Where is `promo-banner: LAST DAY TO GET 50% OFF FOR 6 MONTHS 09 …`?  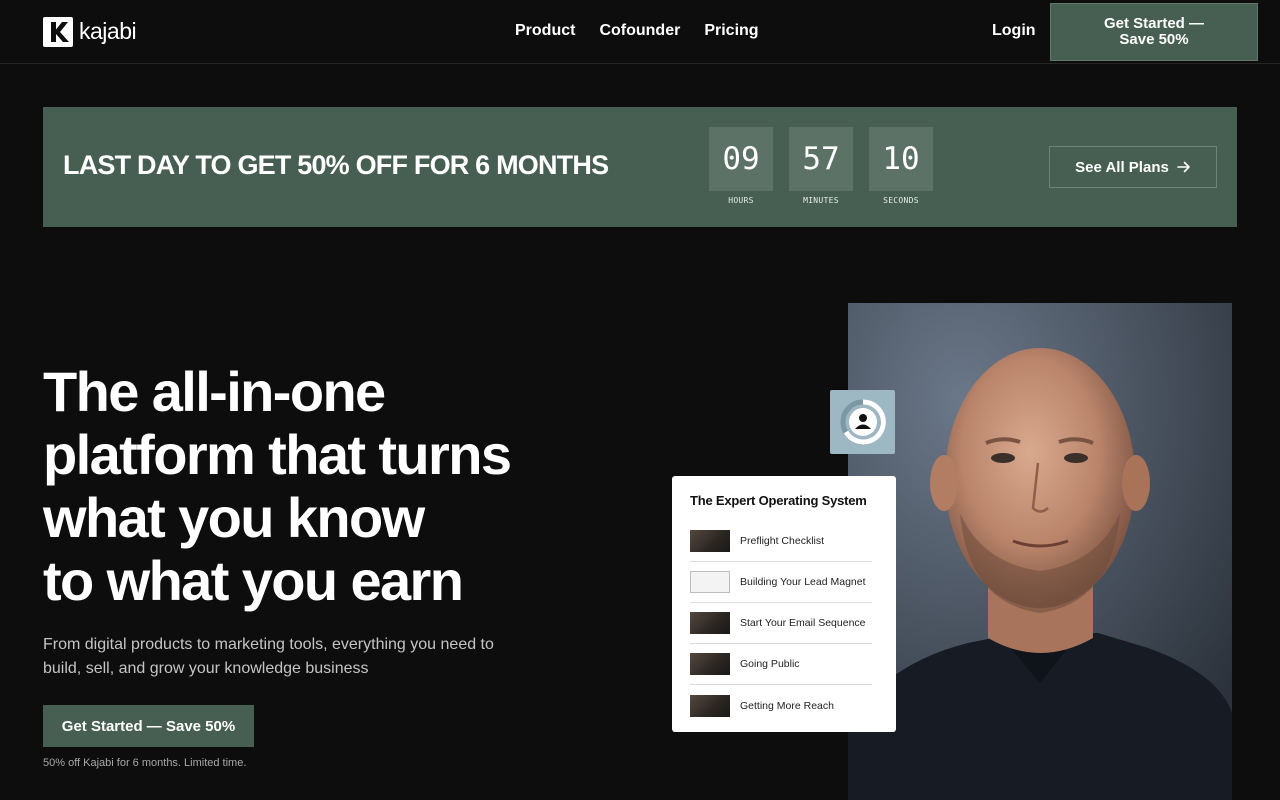
promo-banner: LAST DAY TO GET 50% OFF FOR 6 MONTHS 09 … is located at coordinates (640, 167).